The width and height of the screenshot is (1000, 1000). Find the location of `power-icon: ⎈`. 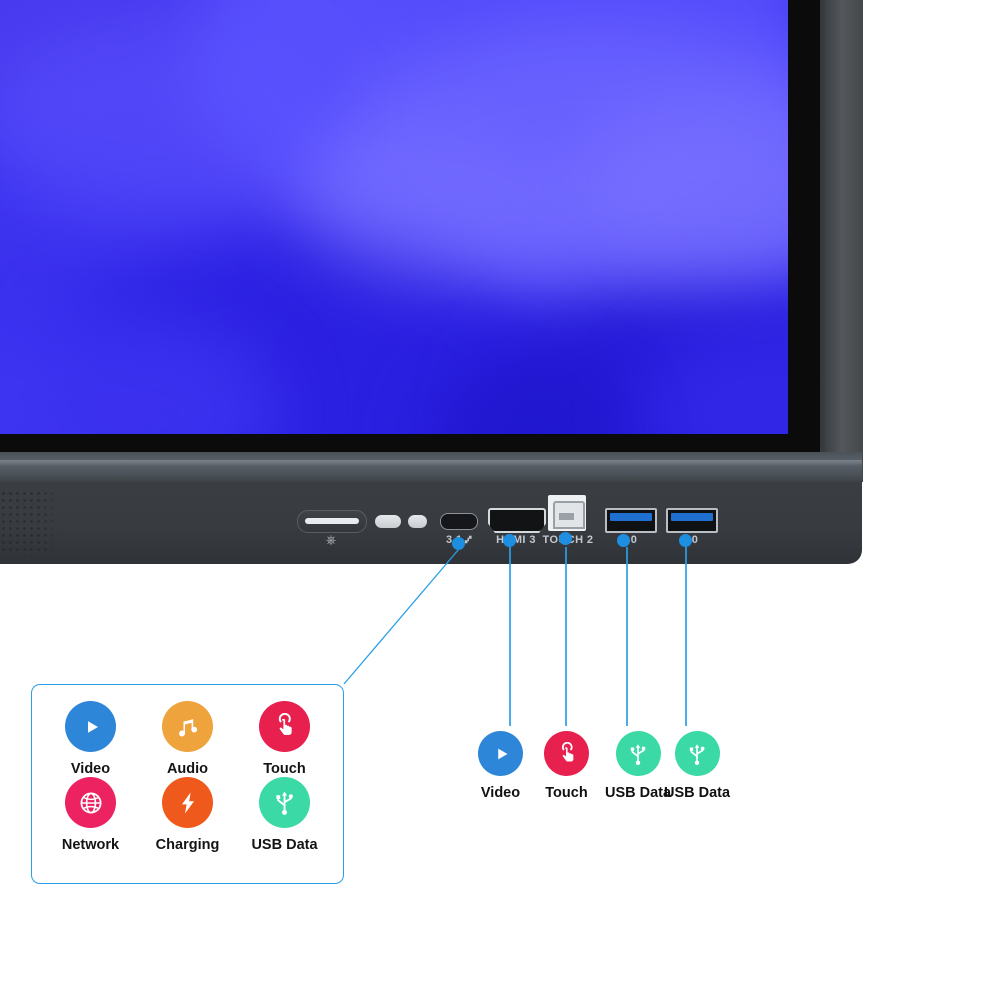

power-icon: ⎈ is located at coordinates (331, 539).